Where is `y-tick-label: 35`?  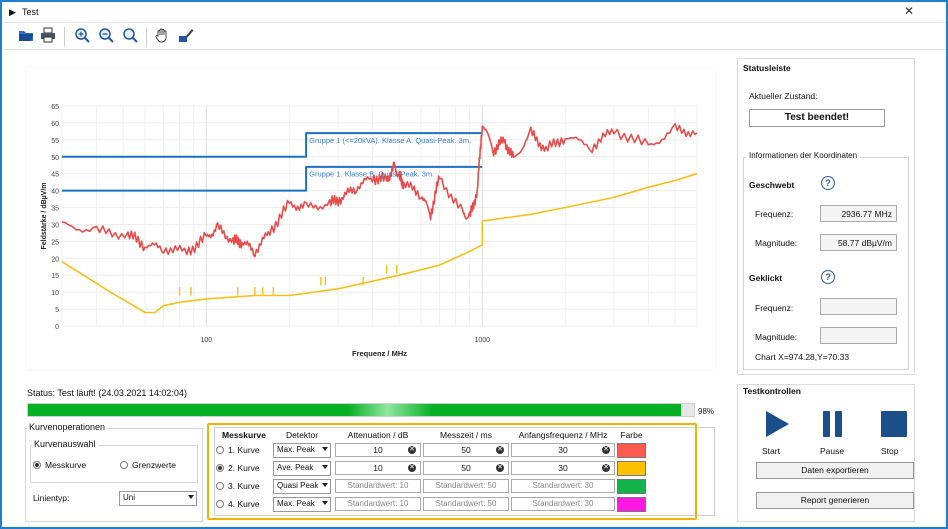 y-tick-label: 35 is located at coordinates (55, 209).